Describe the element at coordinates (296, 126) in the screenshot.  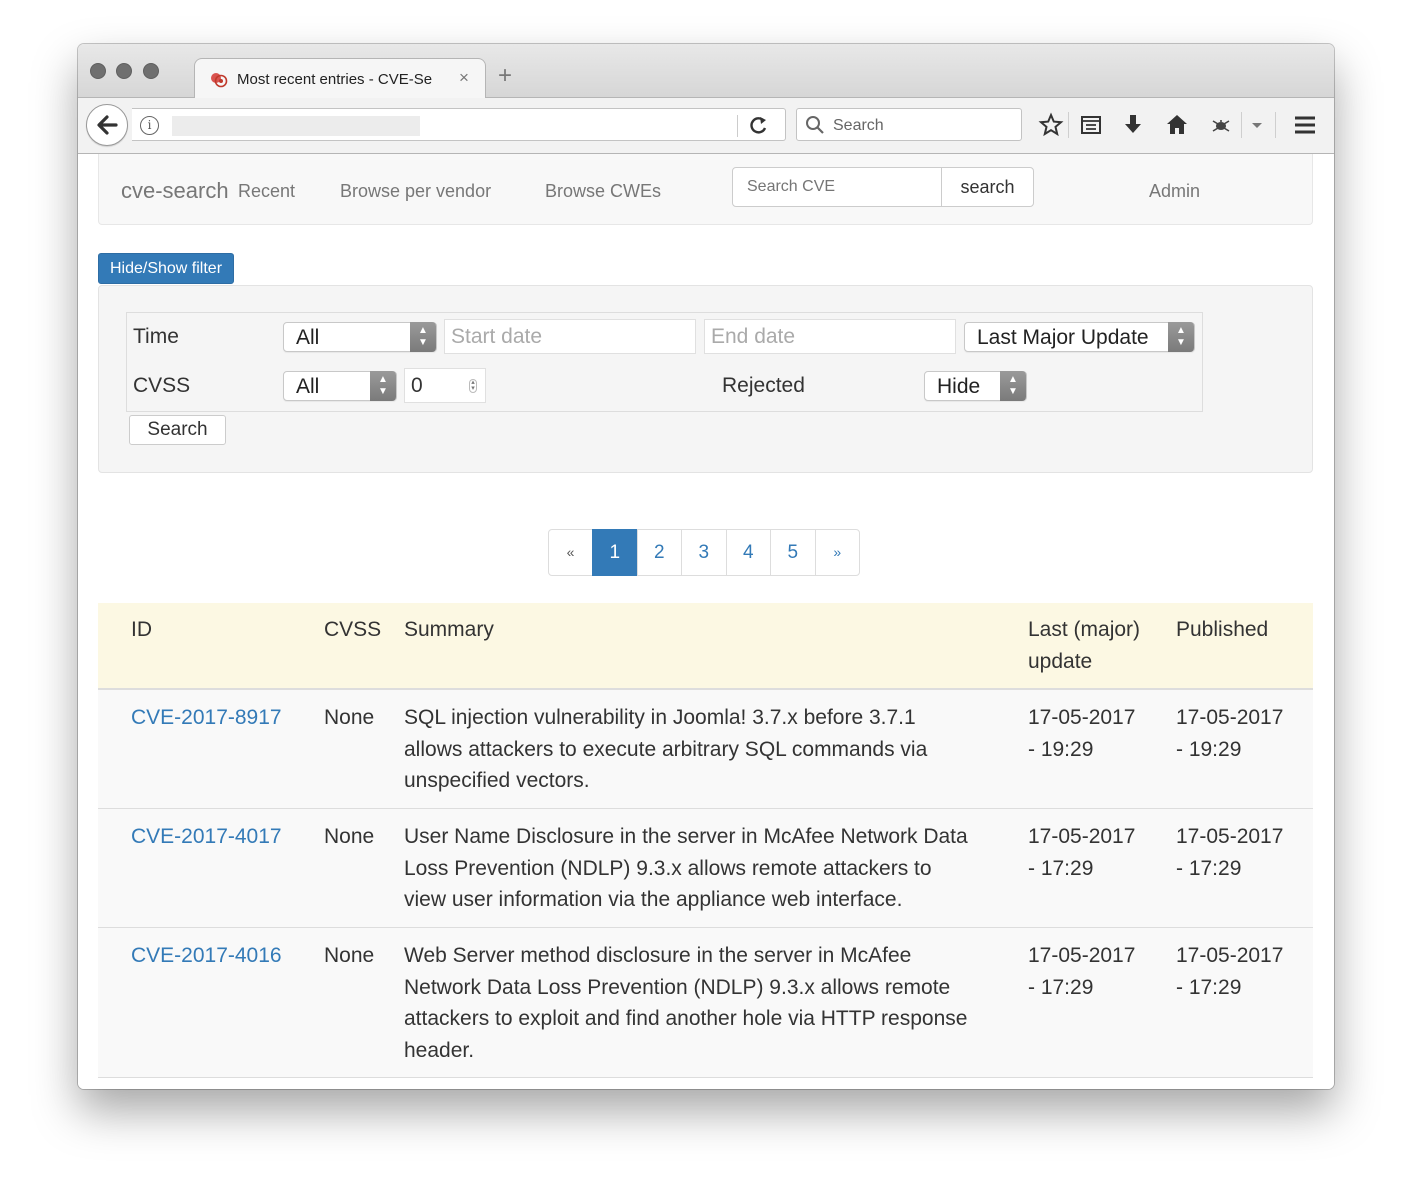
I see `url-text-redacted` at that location.